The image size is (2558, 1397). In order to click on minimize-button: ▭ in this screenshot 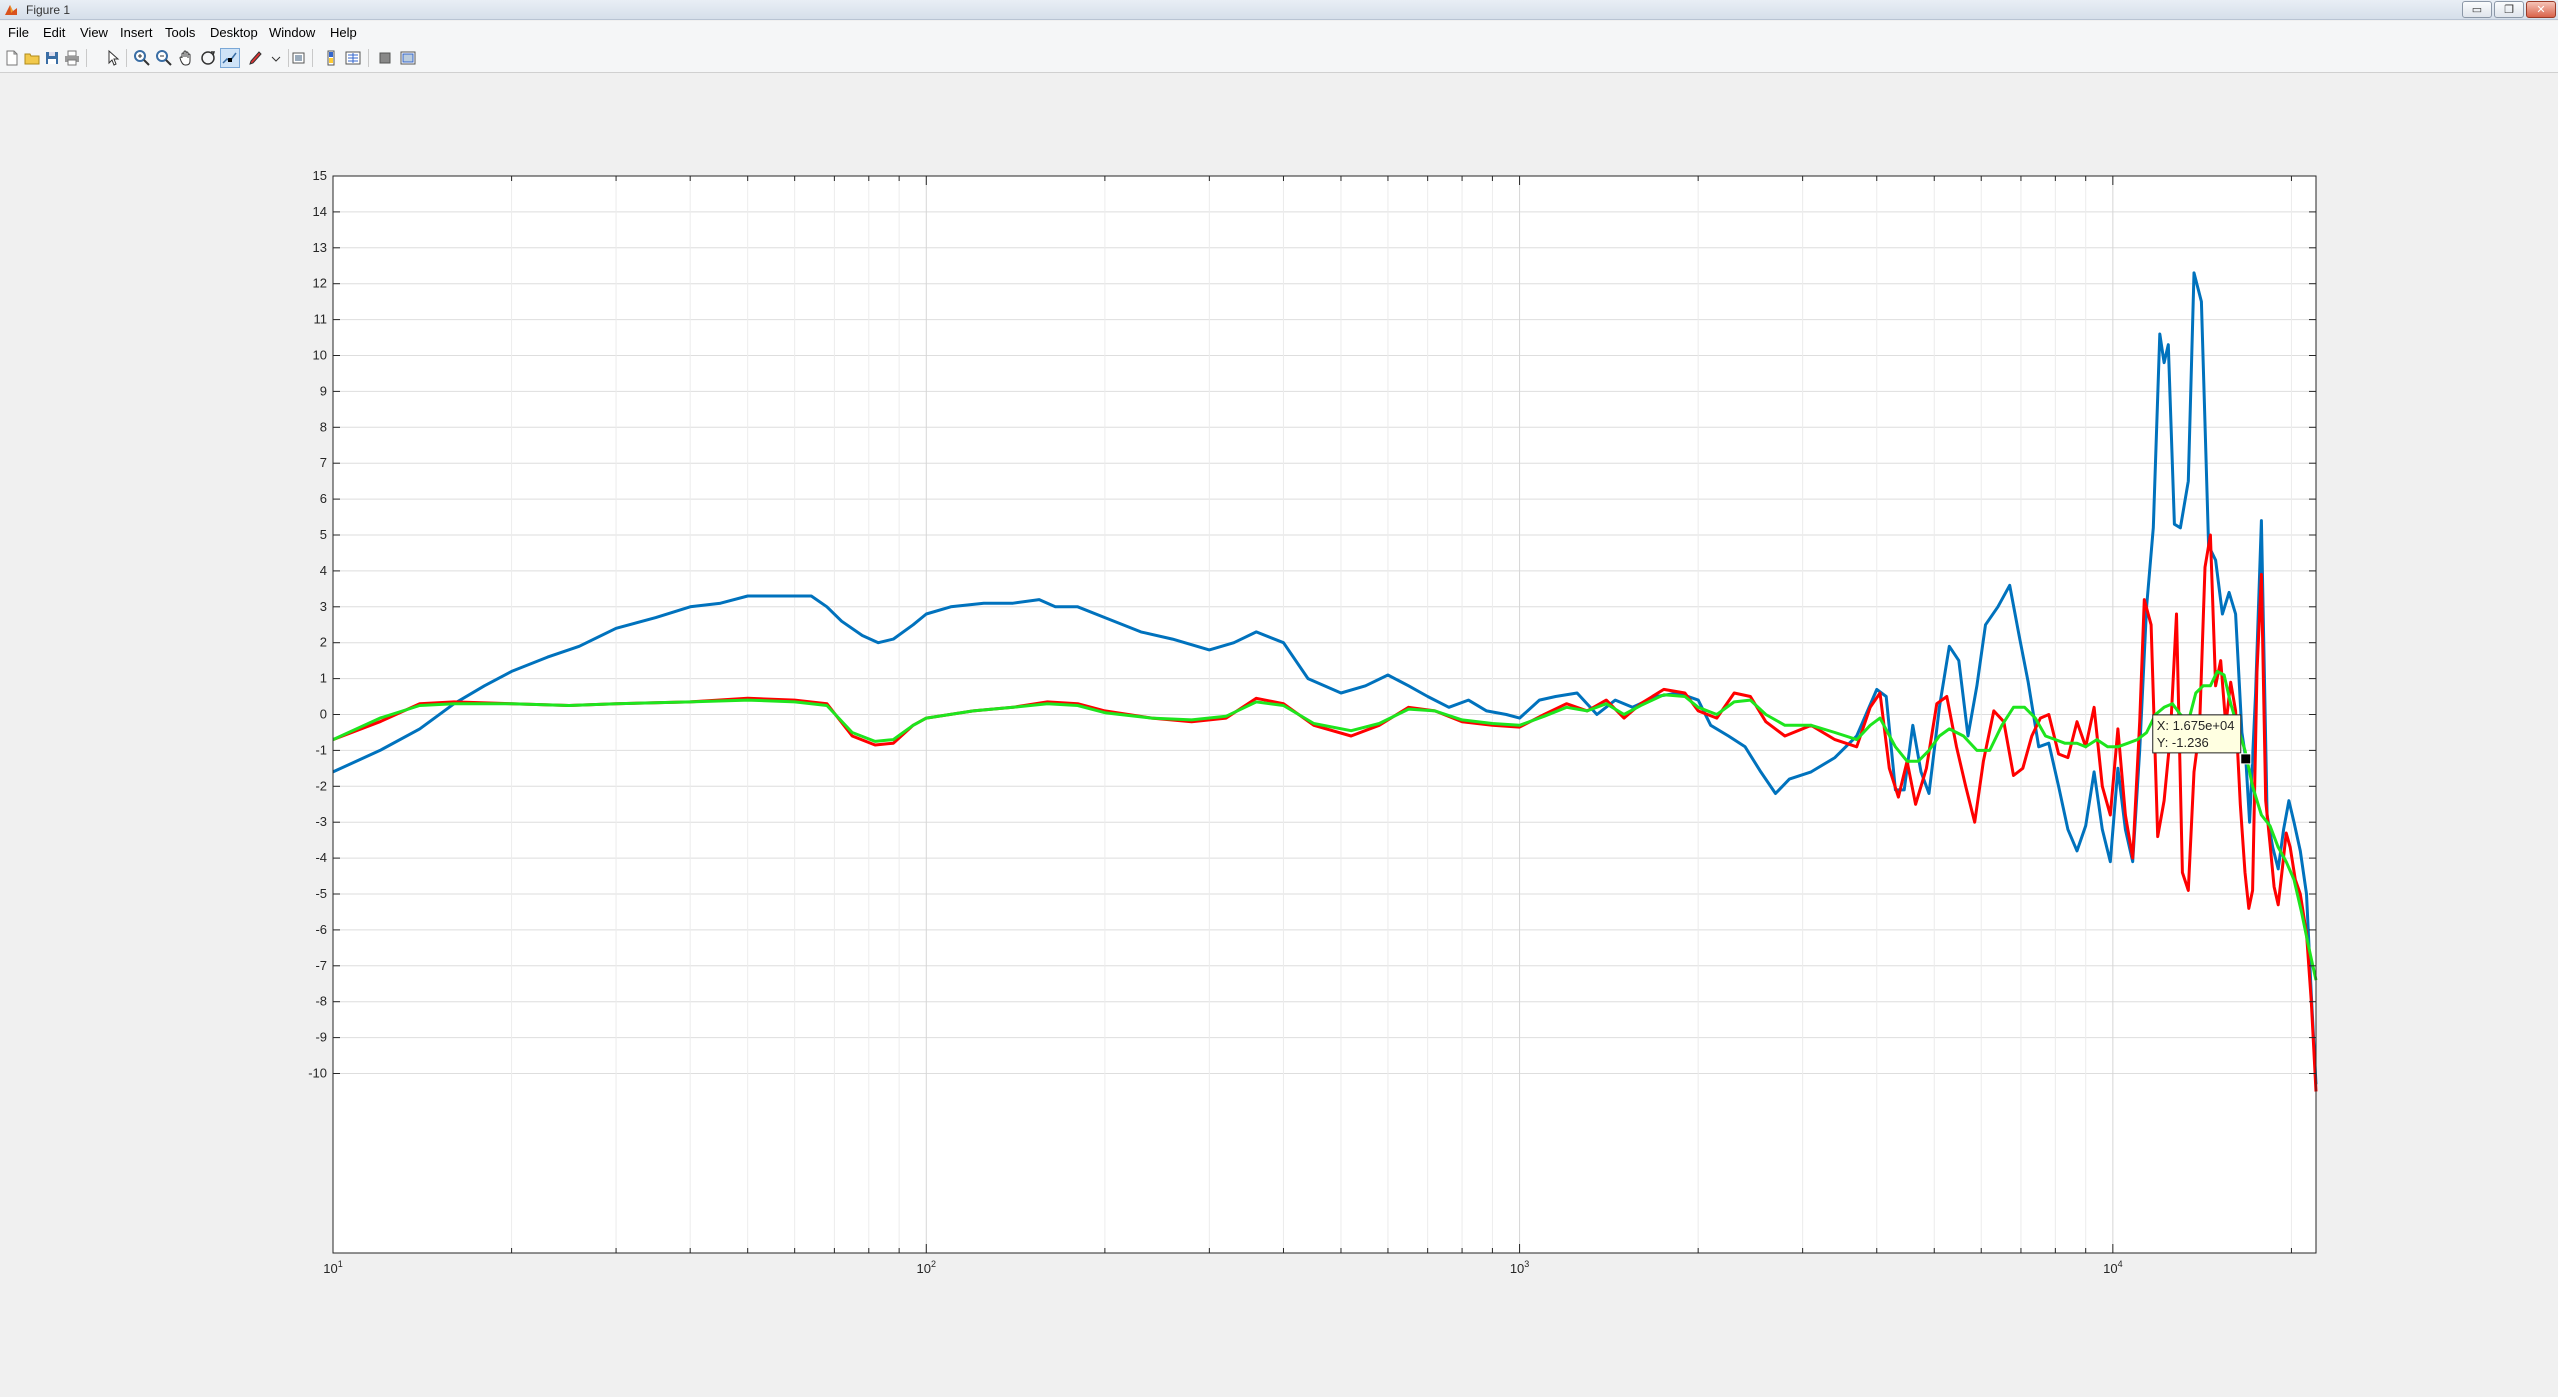, I will do `click(2477, 9)`.